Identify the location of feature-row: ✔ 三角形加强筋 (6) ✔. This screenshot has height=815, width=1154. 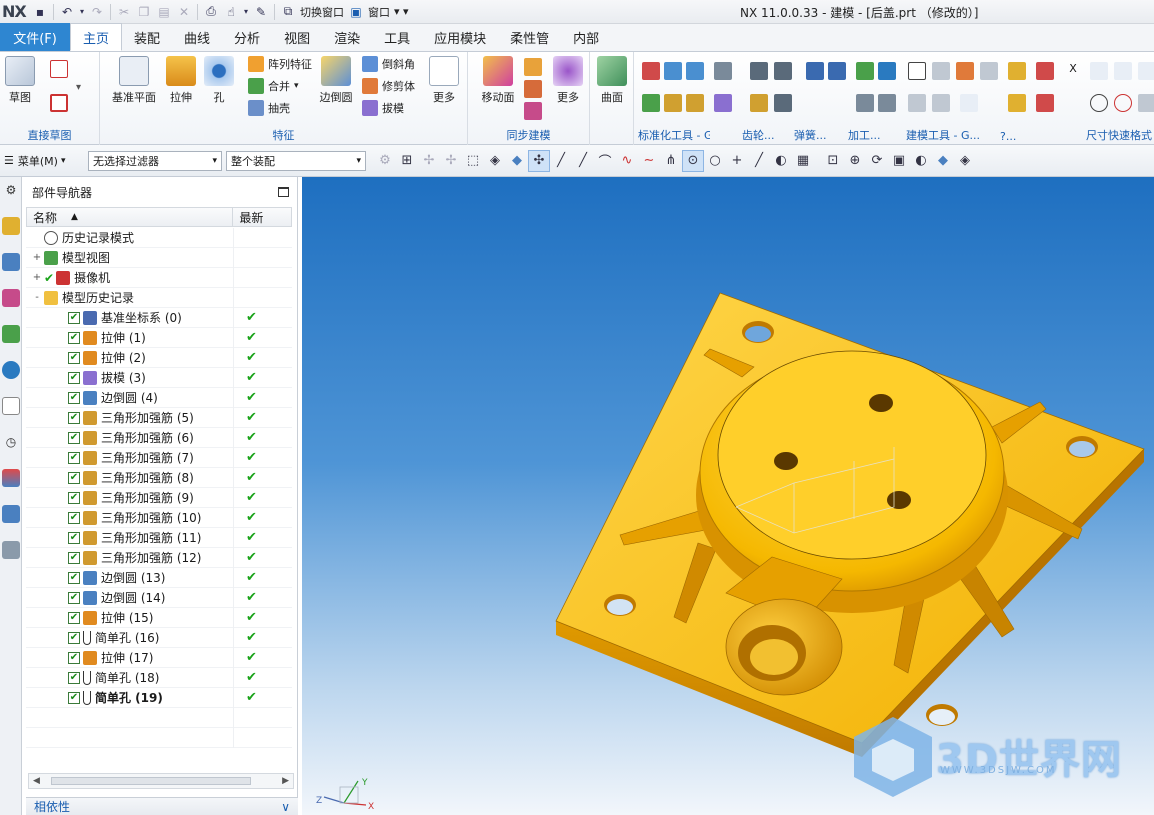
(159, 437).